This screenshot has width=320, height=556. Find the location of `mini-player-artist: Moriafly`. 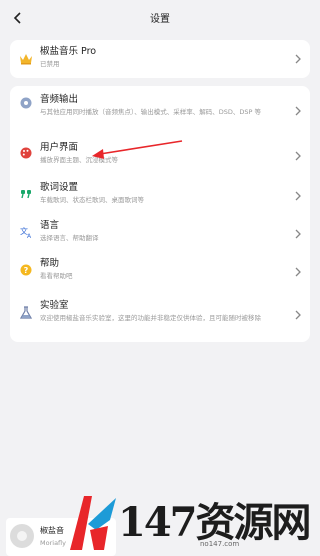

mini-player-artist: Moriafly is located at coordinates (53, 543).